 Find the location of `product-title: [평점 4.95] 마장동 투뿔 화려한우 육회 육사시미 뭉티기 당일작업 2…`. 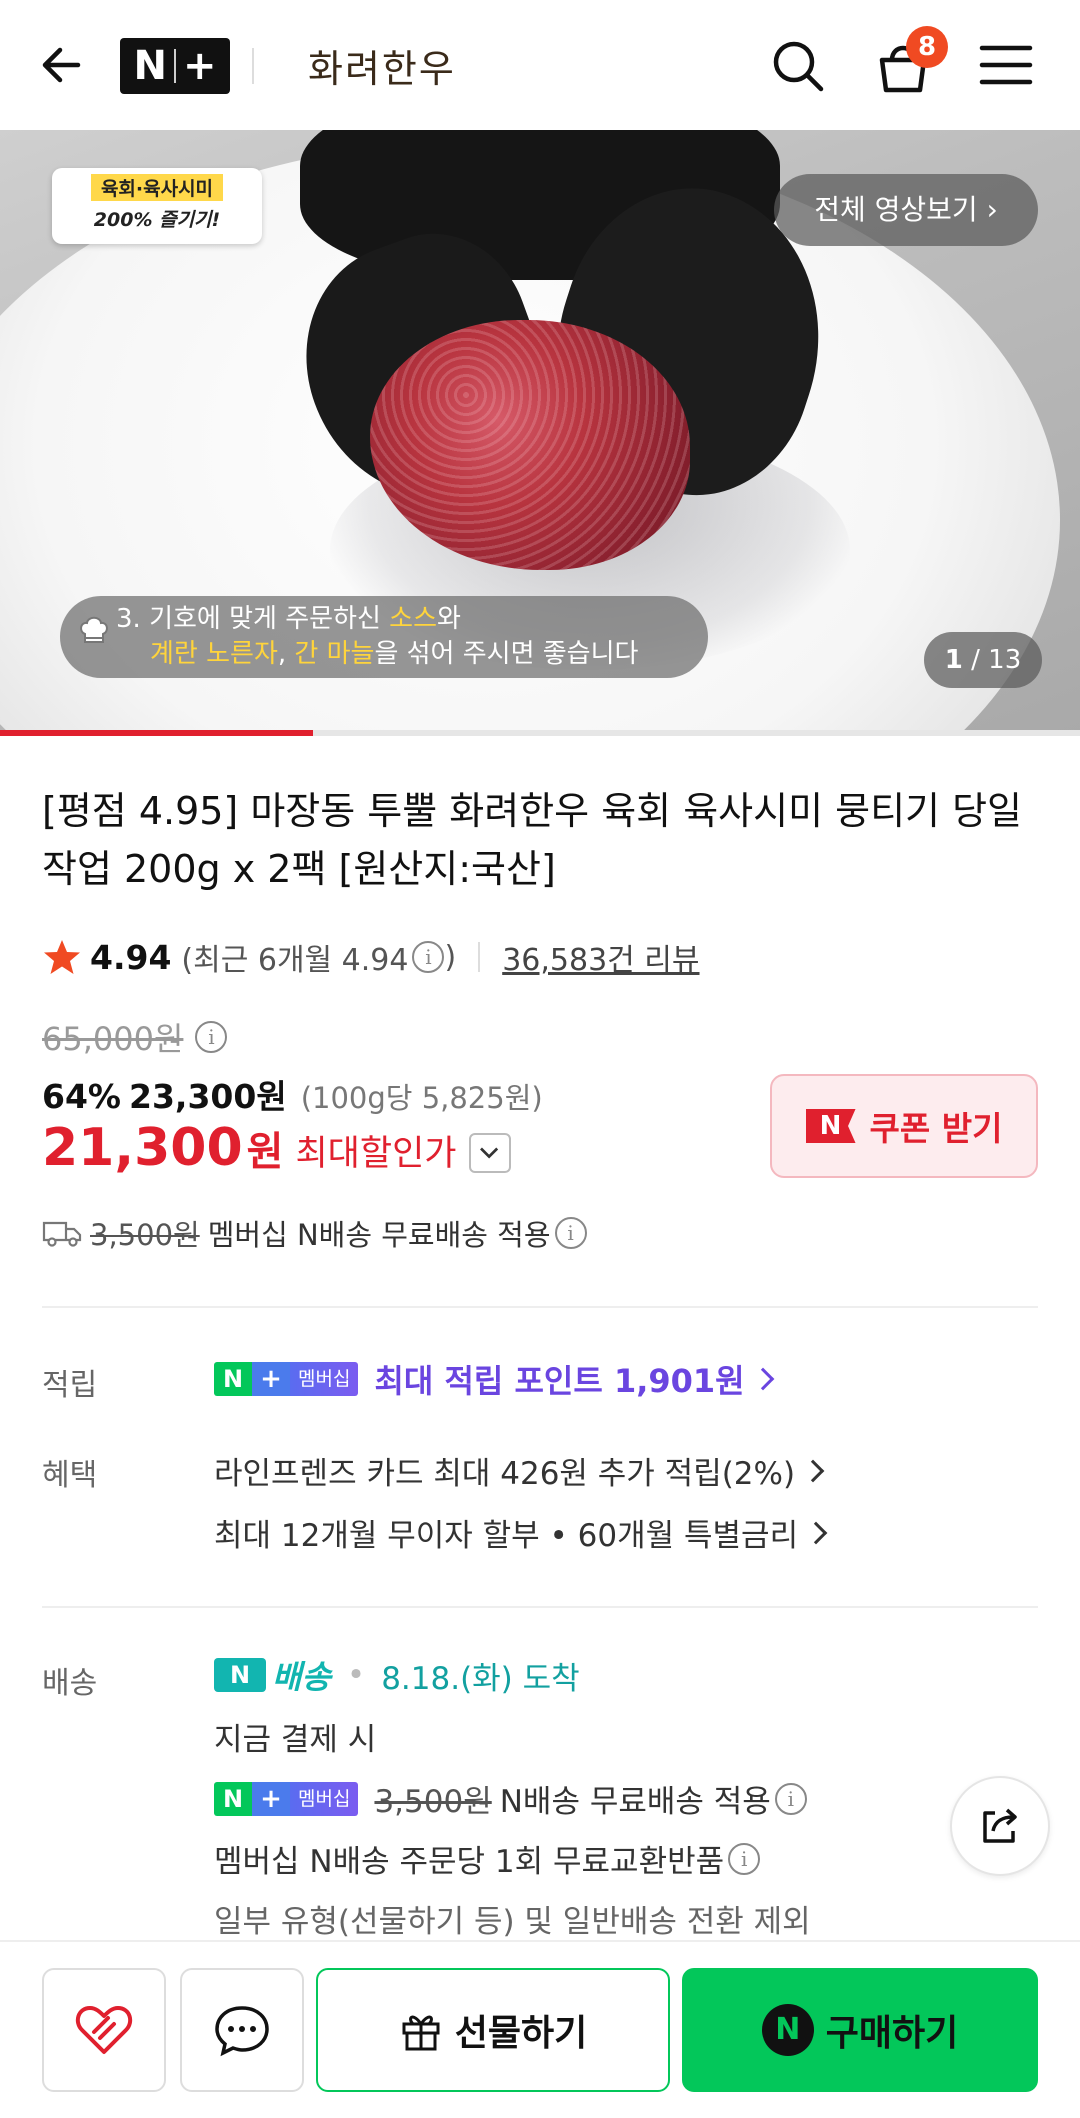

product-title: [평점 4.95] 마장동 투뿔 화려한우 육회 육사시미 뭉티기 당일작업 2… is located at coordinates (532, 840).